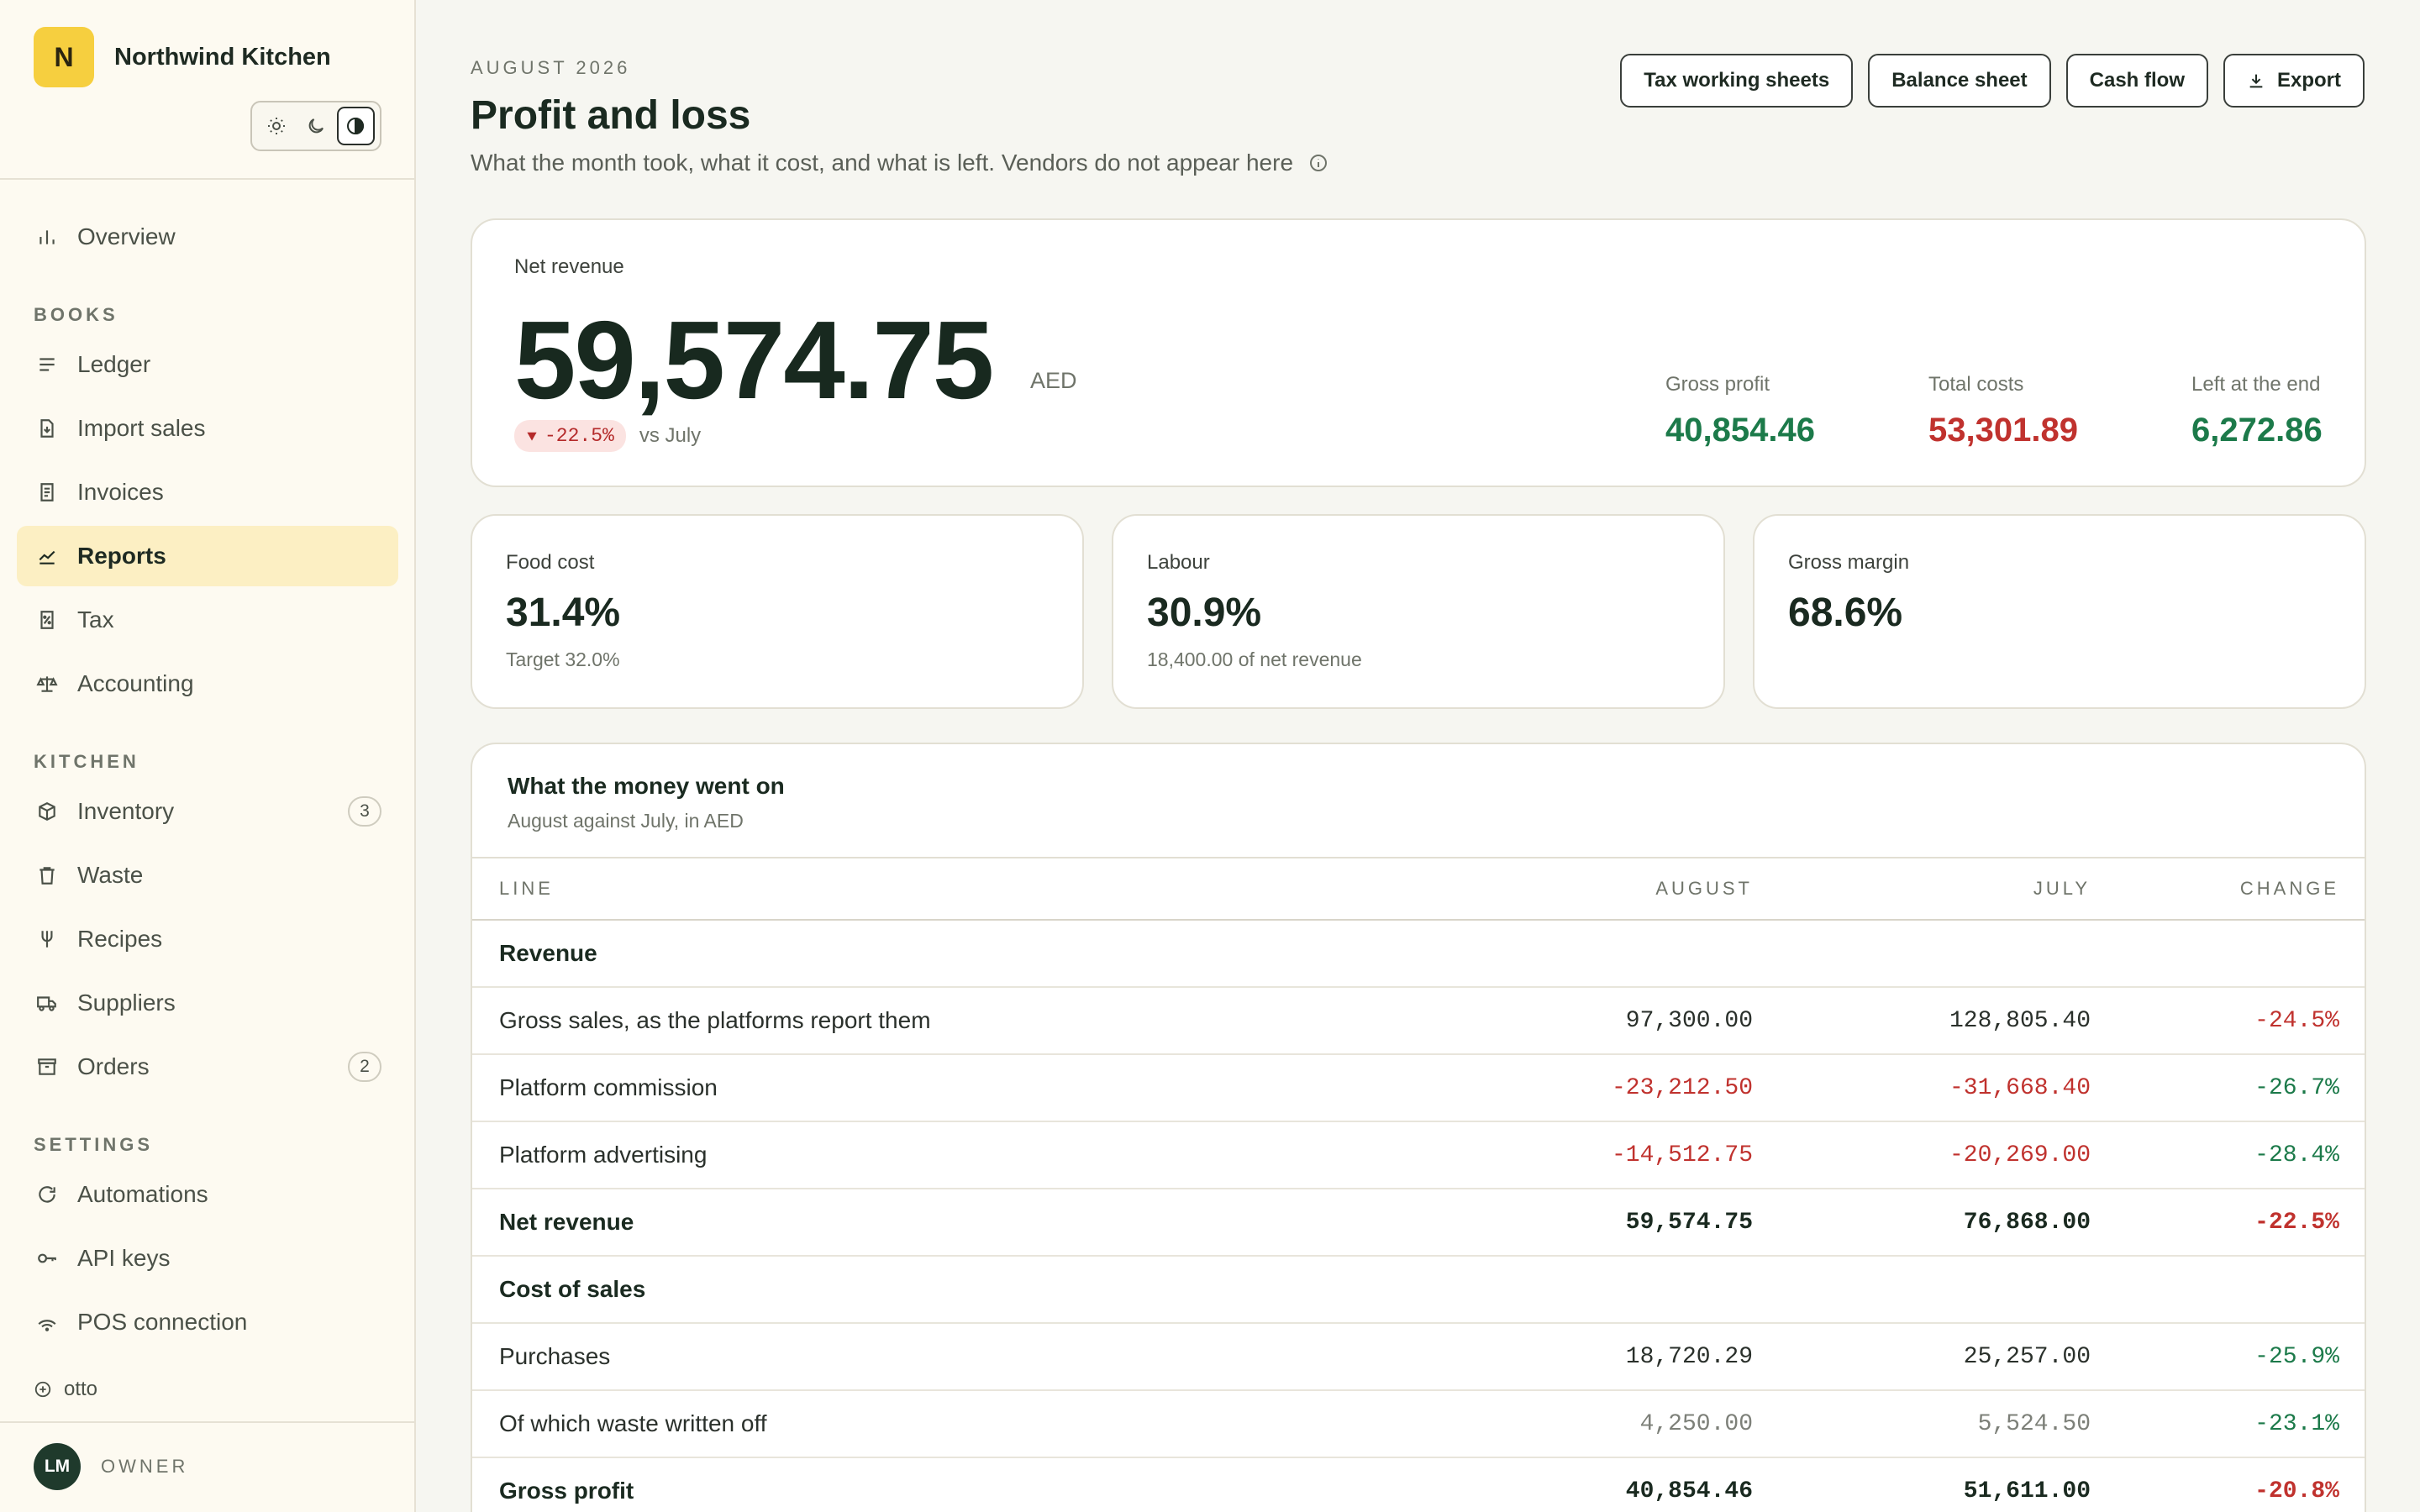  Describe the element at coordinates (567, 1222) in the screenshot. I see `cell-line: Net revenue` at that location.